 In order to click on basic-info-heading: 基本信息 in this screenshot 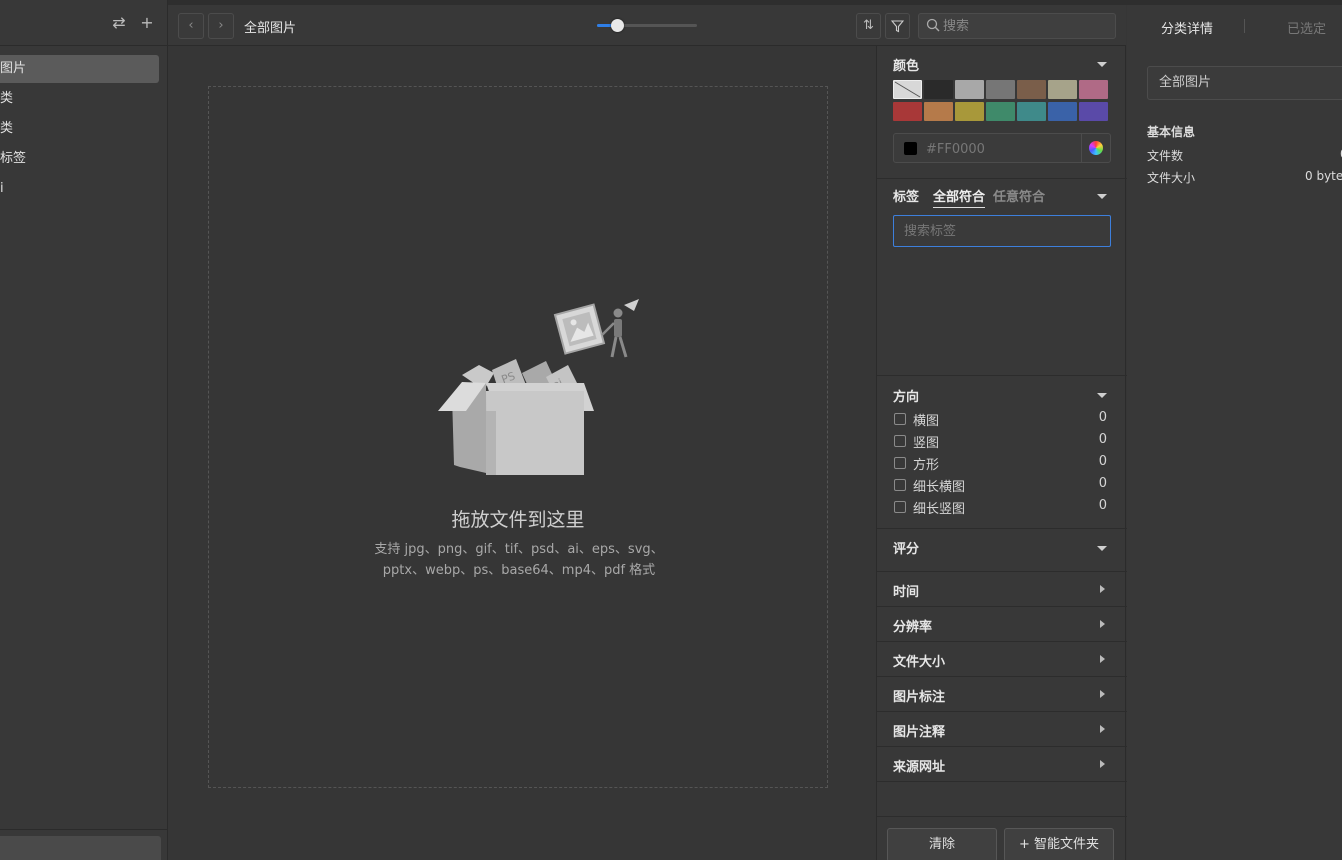, I will do `click(1171, 132)`.